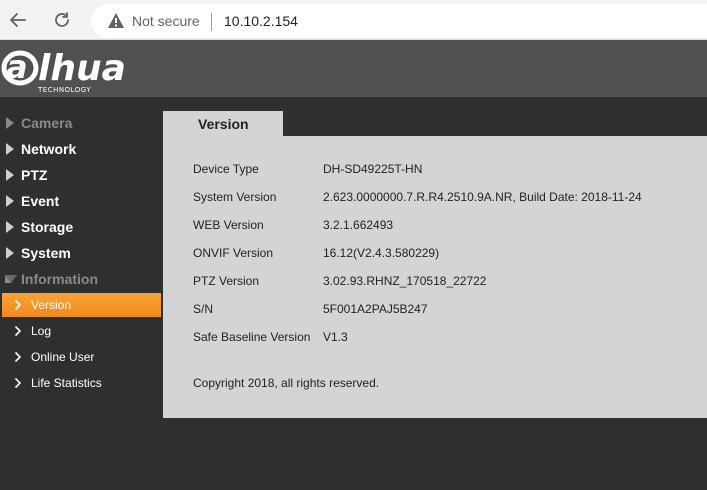 This screenshot has width=707, height=490. I want to click on sidebar-item-information: Information, so click(81, 279).